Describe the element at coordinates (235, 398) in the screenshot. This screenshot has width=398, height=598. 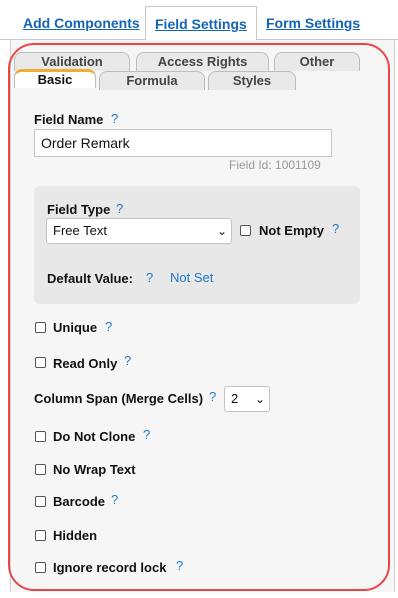
I see `column-span-selected-value: 2` at that location.